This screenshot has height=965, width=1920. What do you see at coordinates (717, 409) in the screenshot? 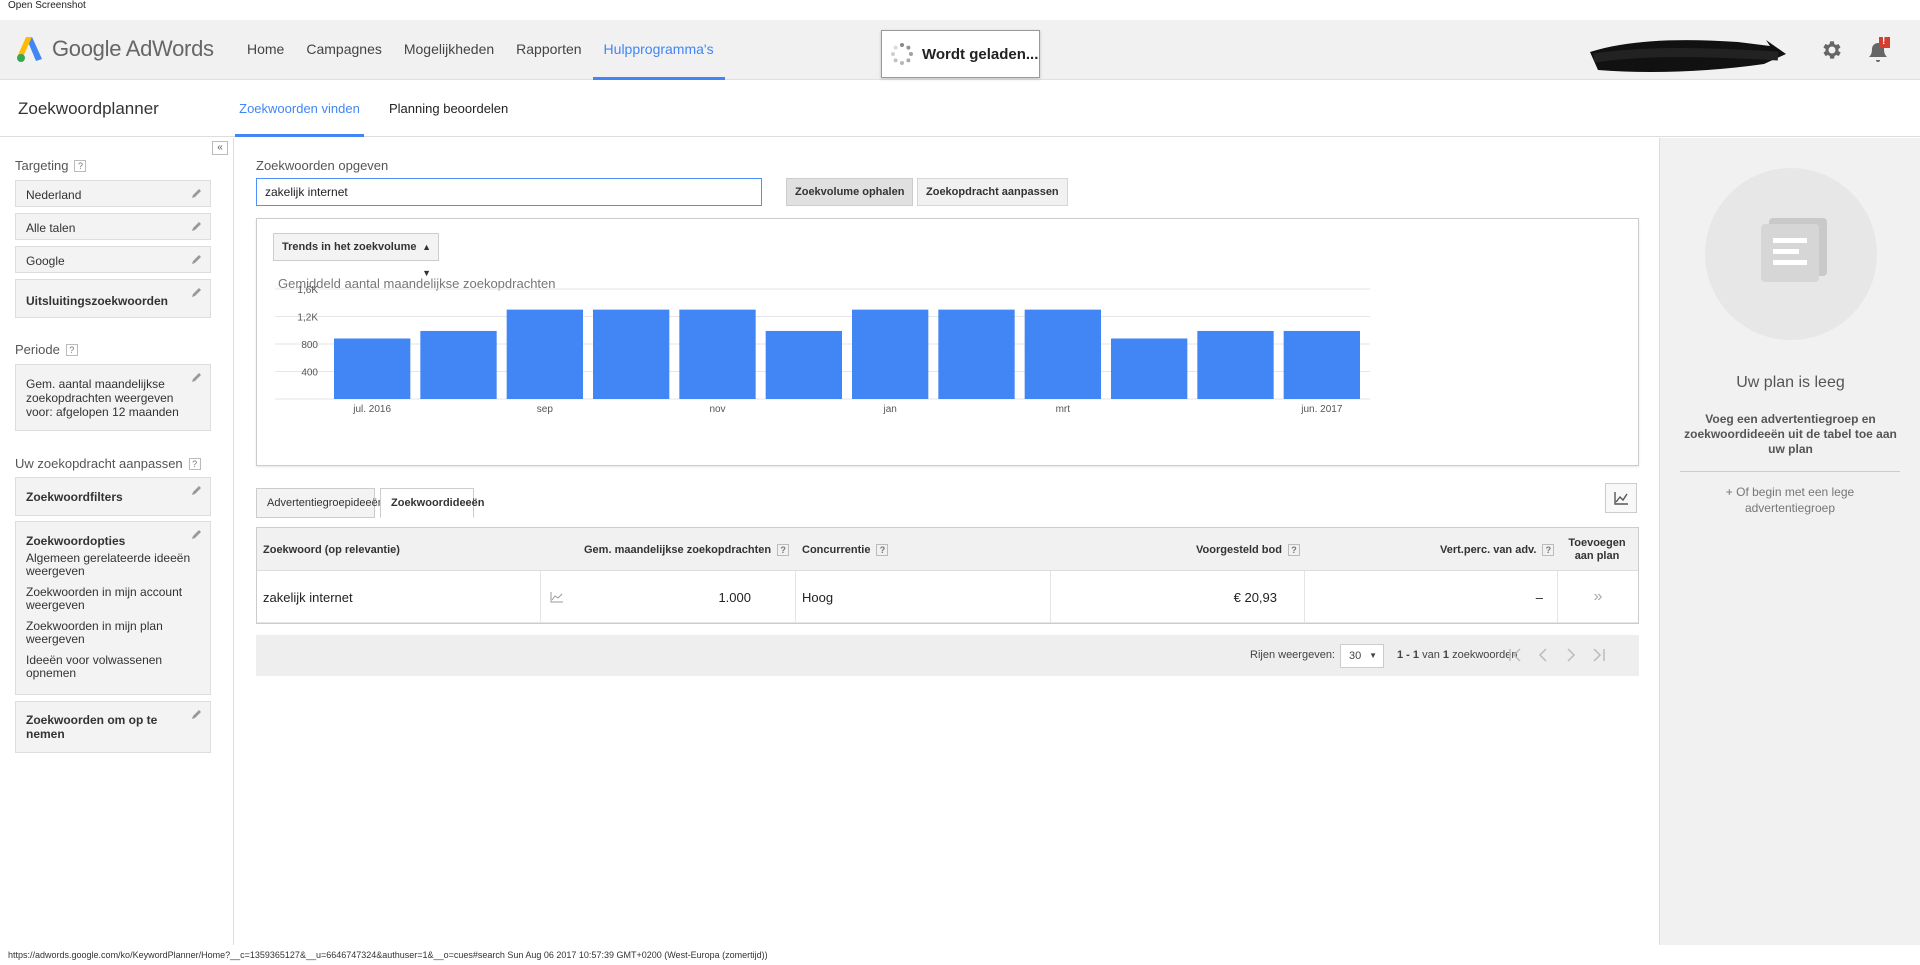
I see `x-tick-label: nov` at bounding box center [717, 409].